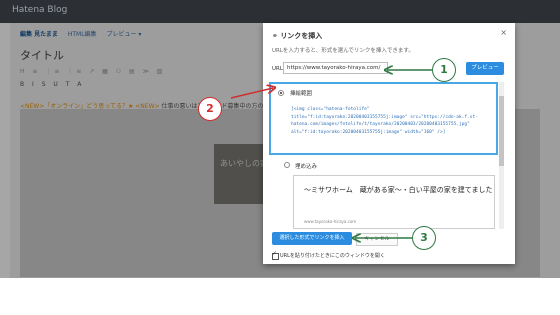 The image size is (560, 315). What do you see at coordinates (210, 109) in the screenshot?
I see `annotation-badge-2: 2` at bounding box center [210, 109].